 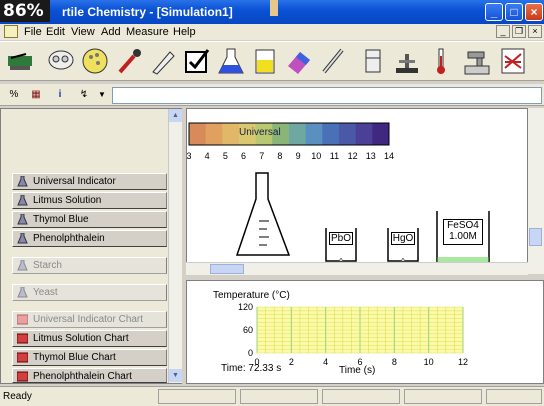 What do you see at coordinates (477, 61) in the screenshot?
I see `faucet-icon` at bounding box center [477, 61].